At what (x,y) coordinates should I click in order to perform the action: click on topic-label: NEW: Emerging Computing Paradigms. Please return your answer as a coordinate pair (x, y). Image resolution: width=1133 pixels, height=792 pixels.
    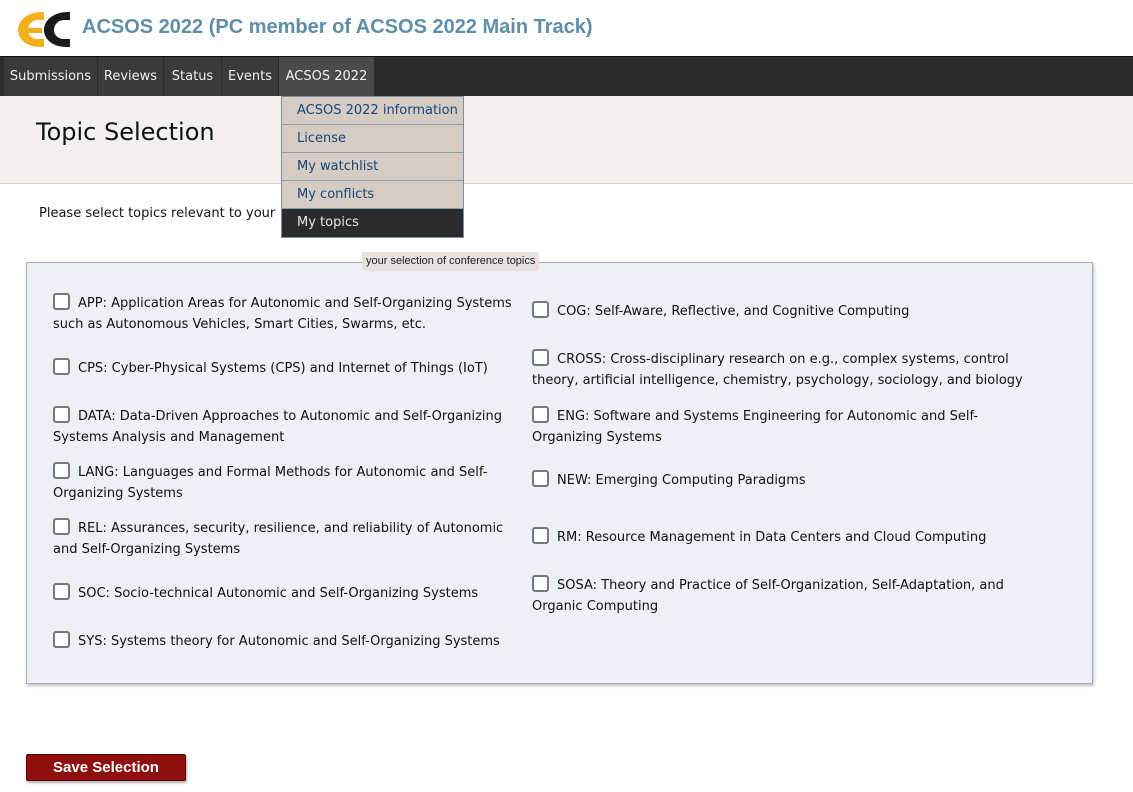
    Looking at the image, I should click on (681, 480).